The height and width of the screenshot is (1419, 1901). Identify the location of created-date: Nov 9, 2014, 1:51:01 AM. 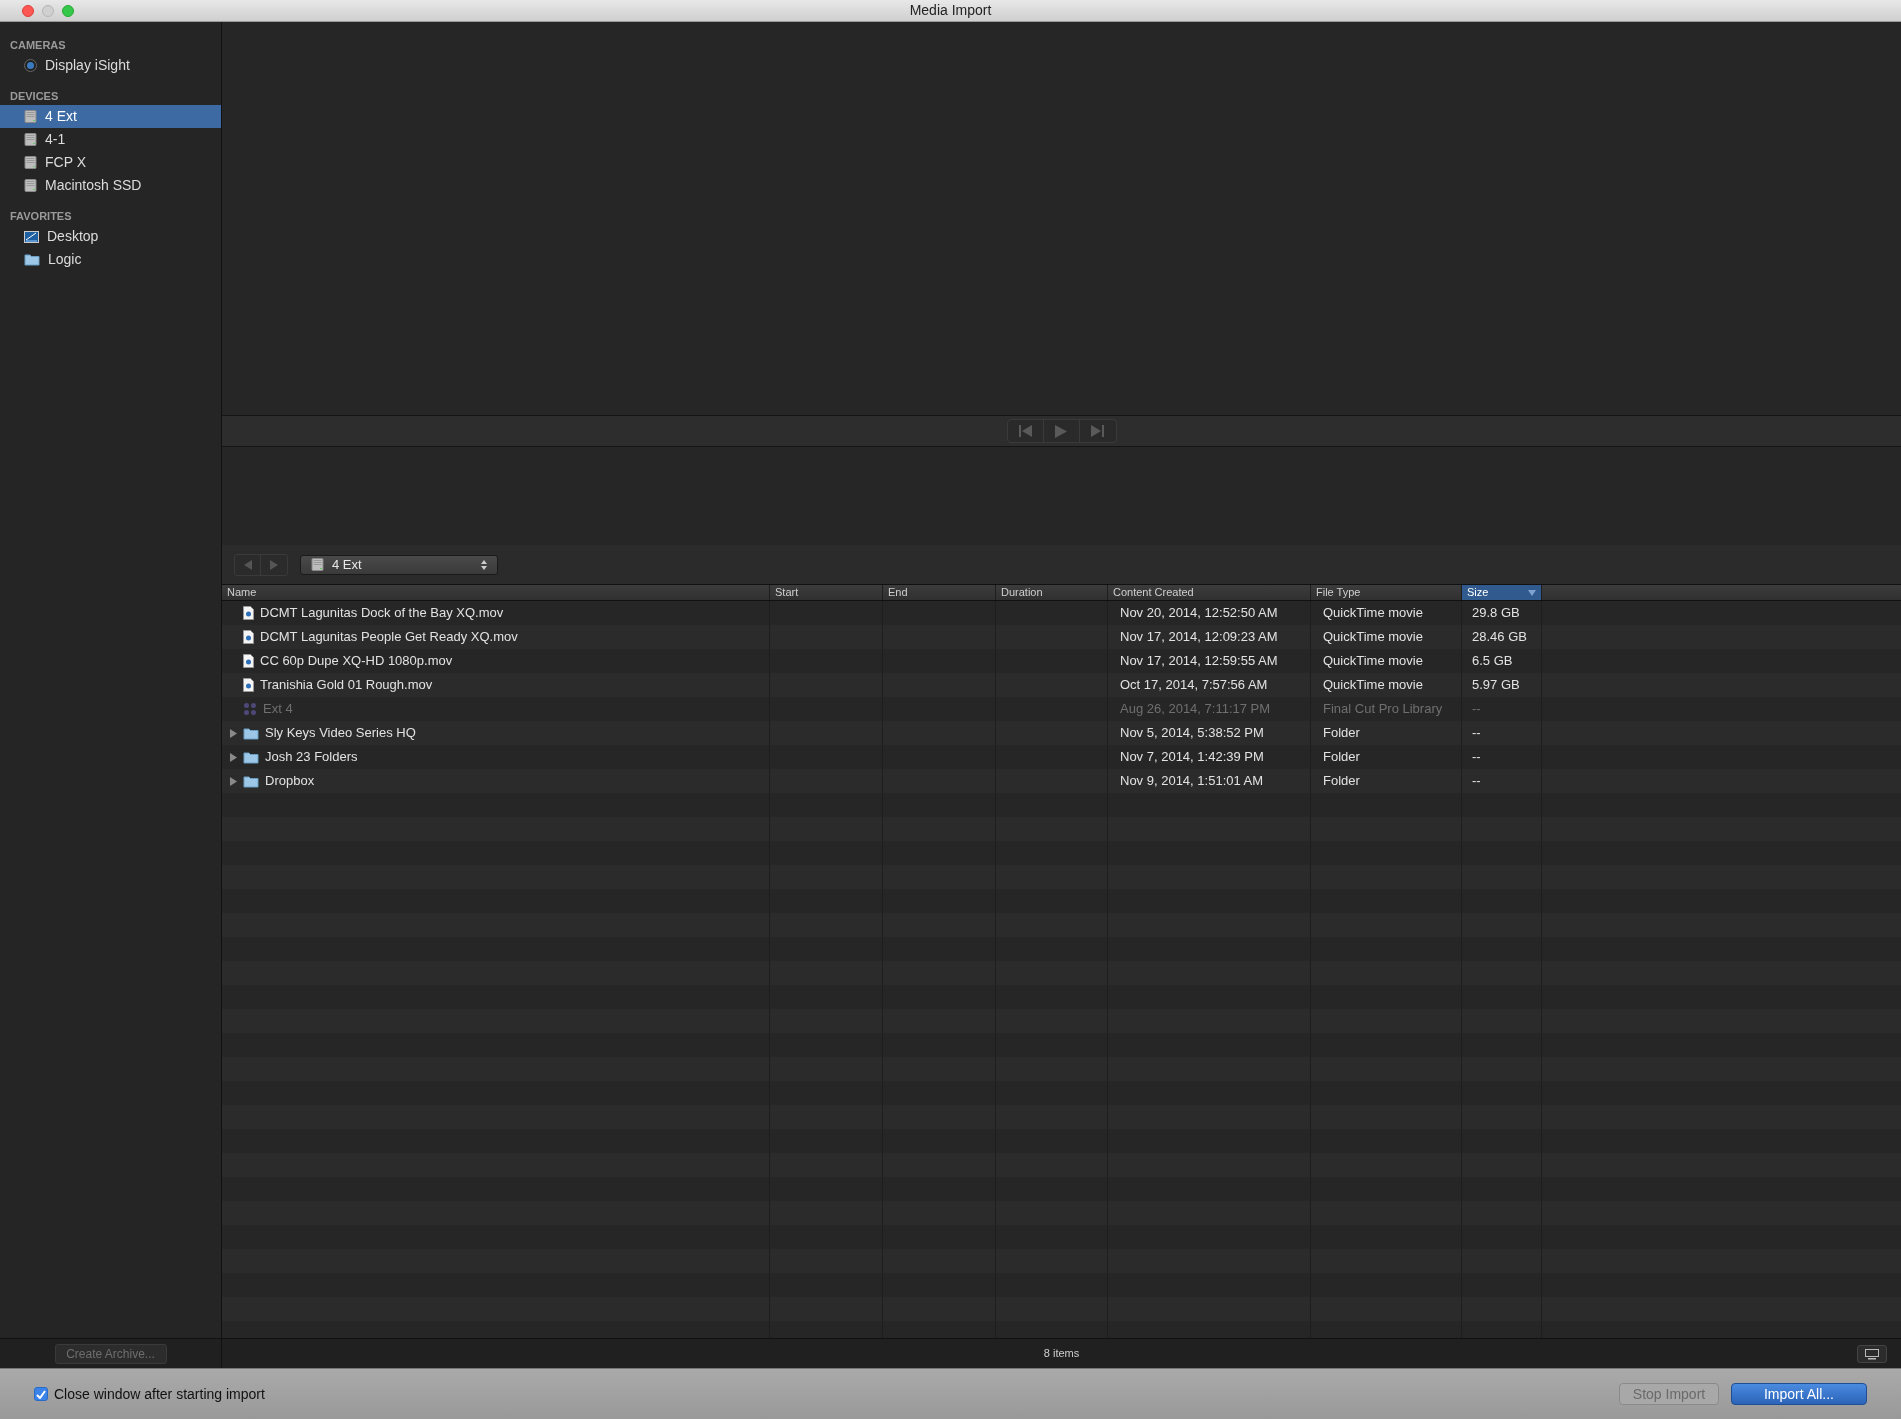
(1192, 781).